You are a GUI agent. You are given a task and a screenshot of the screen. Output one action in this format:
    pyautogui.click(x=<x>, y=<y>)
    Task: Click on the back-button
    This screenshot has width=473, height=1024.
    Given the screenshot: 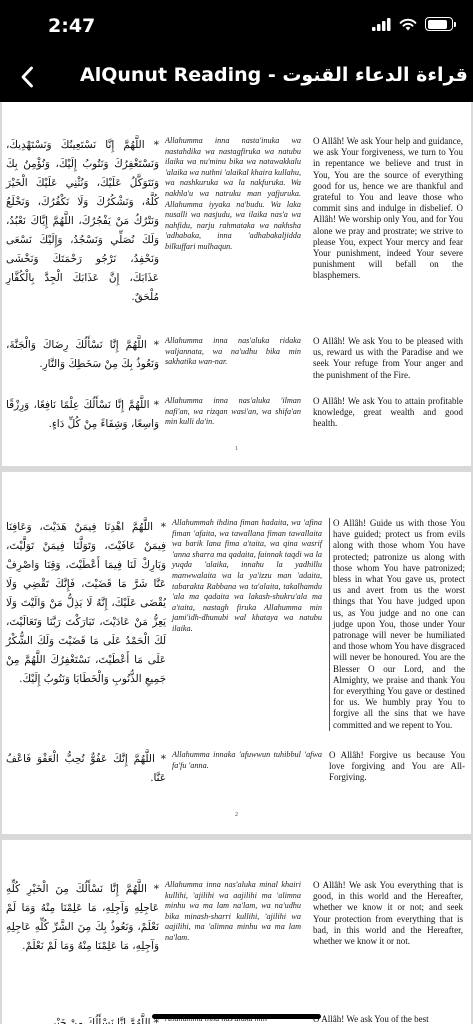 What is the action you would take?
    pyautogui.click(x=27, y=77)
    